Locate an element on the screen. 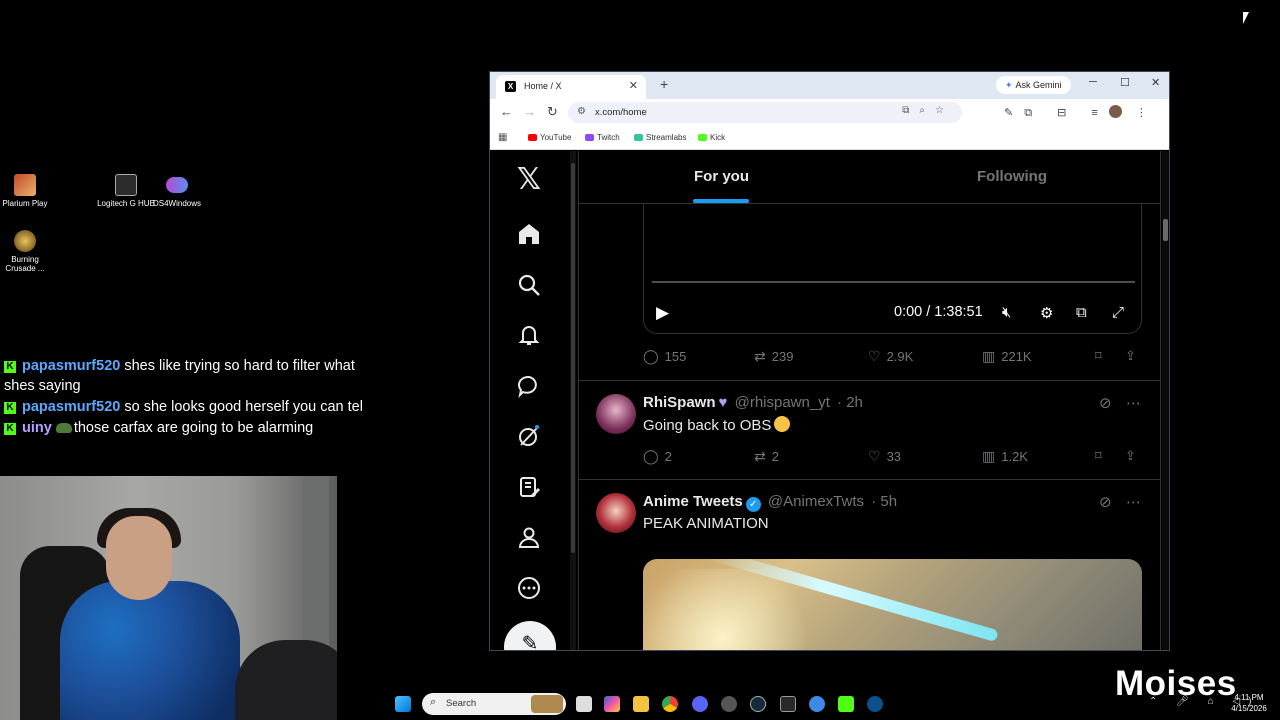 The height and width of the screenshot is (720, 1280). kick-app-icon is located at coordinates (846, 704).